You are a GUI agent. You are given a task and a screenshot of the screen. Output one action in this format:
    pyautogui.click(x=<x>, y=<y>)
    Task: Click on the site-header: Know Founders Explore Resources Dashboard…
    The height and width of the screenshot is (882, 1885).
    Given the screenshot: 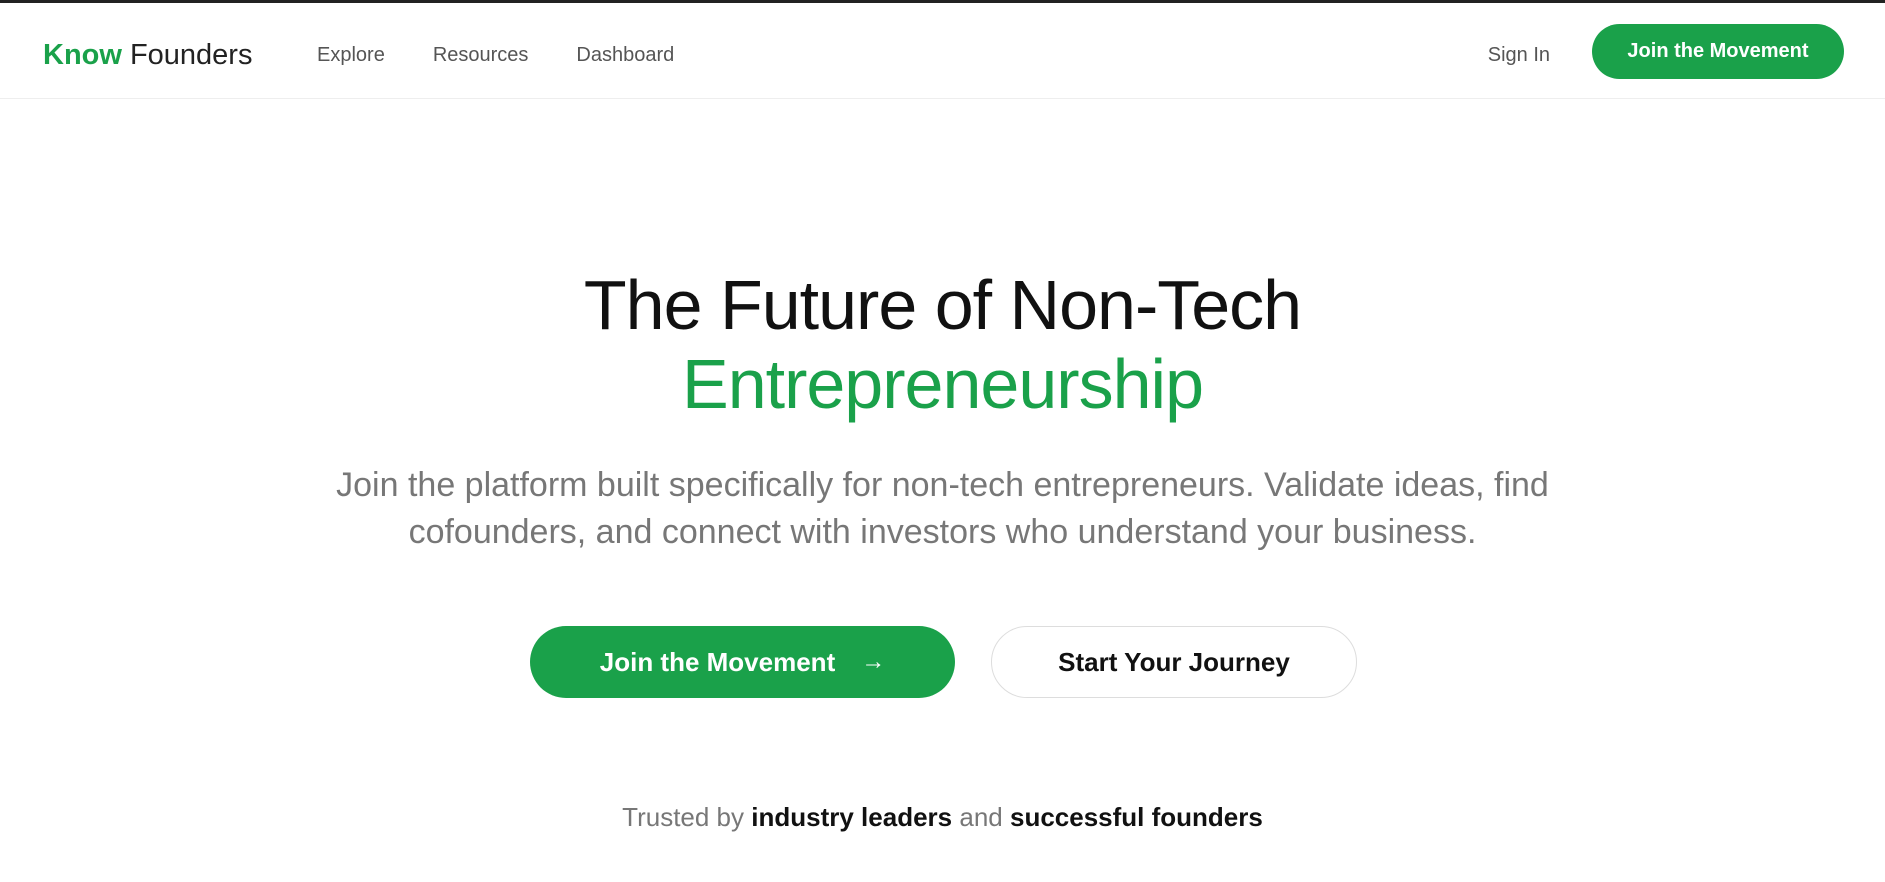 What is the action you would take?
    pyautogui.click(x=942, y=51)
    